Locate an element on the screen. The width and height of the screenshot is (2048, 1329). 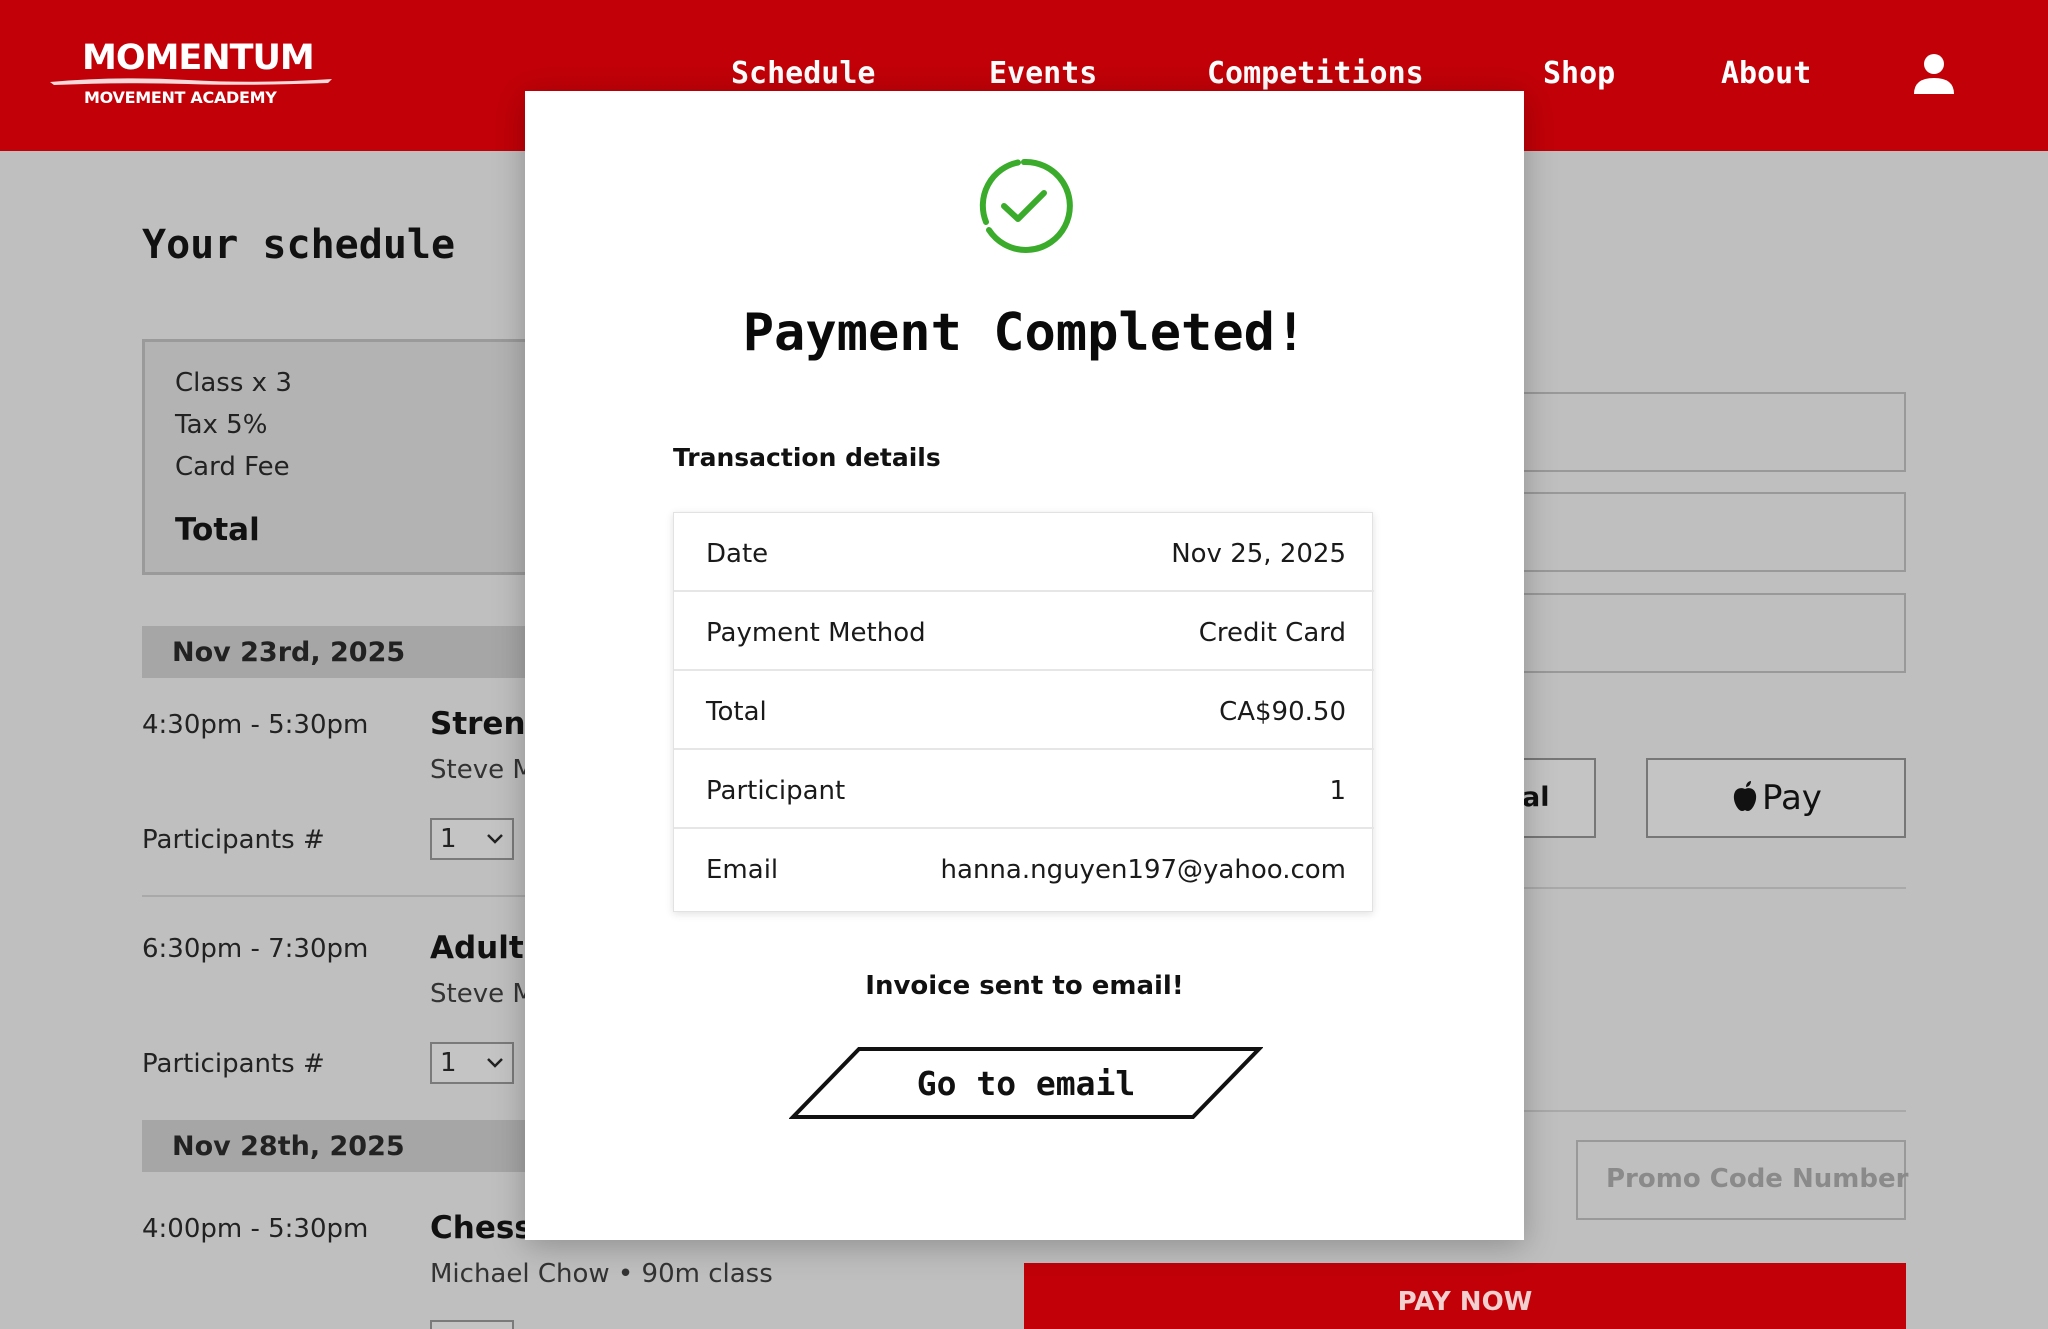
summary-line-tax: Tax 5% is located at coordinates (221, 425).